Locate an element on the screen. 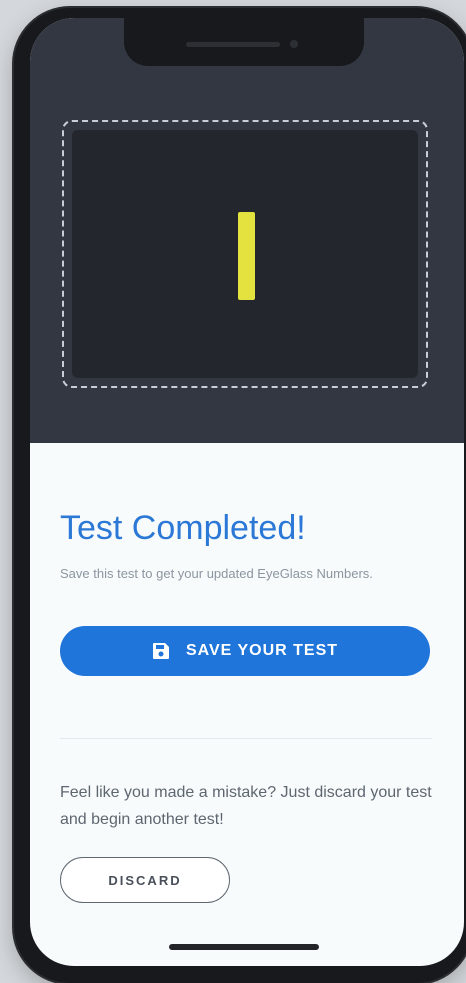 This screenshot has height=983, width=466. test-result-mark is located at coordinates (246, 256).